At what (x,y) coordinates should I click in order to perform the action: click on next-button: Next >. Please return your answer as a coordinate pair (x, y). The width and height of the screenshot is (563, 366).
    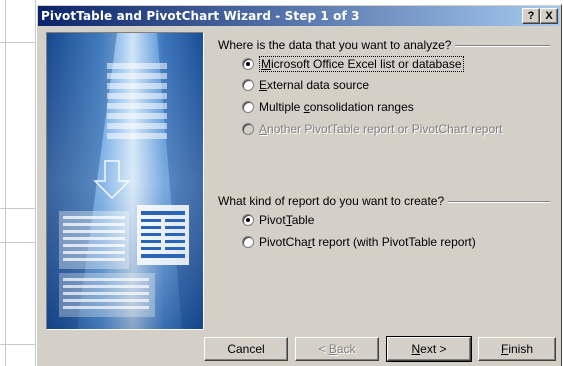
    Looking at the image, I should click on (429, 349).